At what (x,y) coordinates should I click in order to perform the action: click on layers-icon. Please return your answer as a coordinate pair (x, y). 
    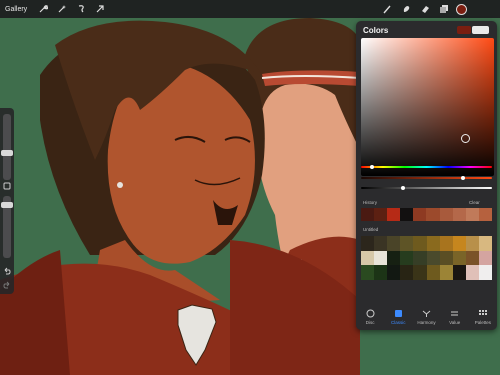
    Looking at the image, I should click on (444, 9).